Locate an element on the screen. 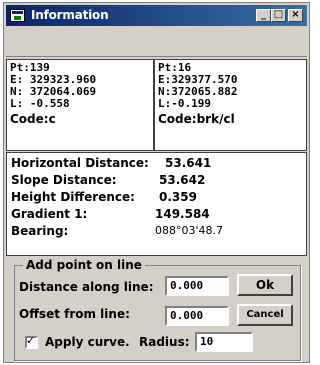 The width and height of the screenshot is (320, 365). horizontal-distance-row: Horizontal Distance: 53.641 is located at coordinates (111, 163).